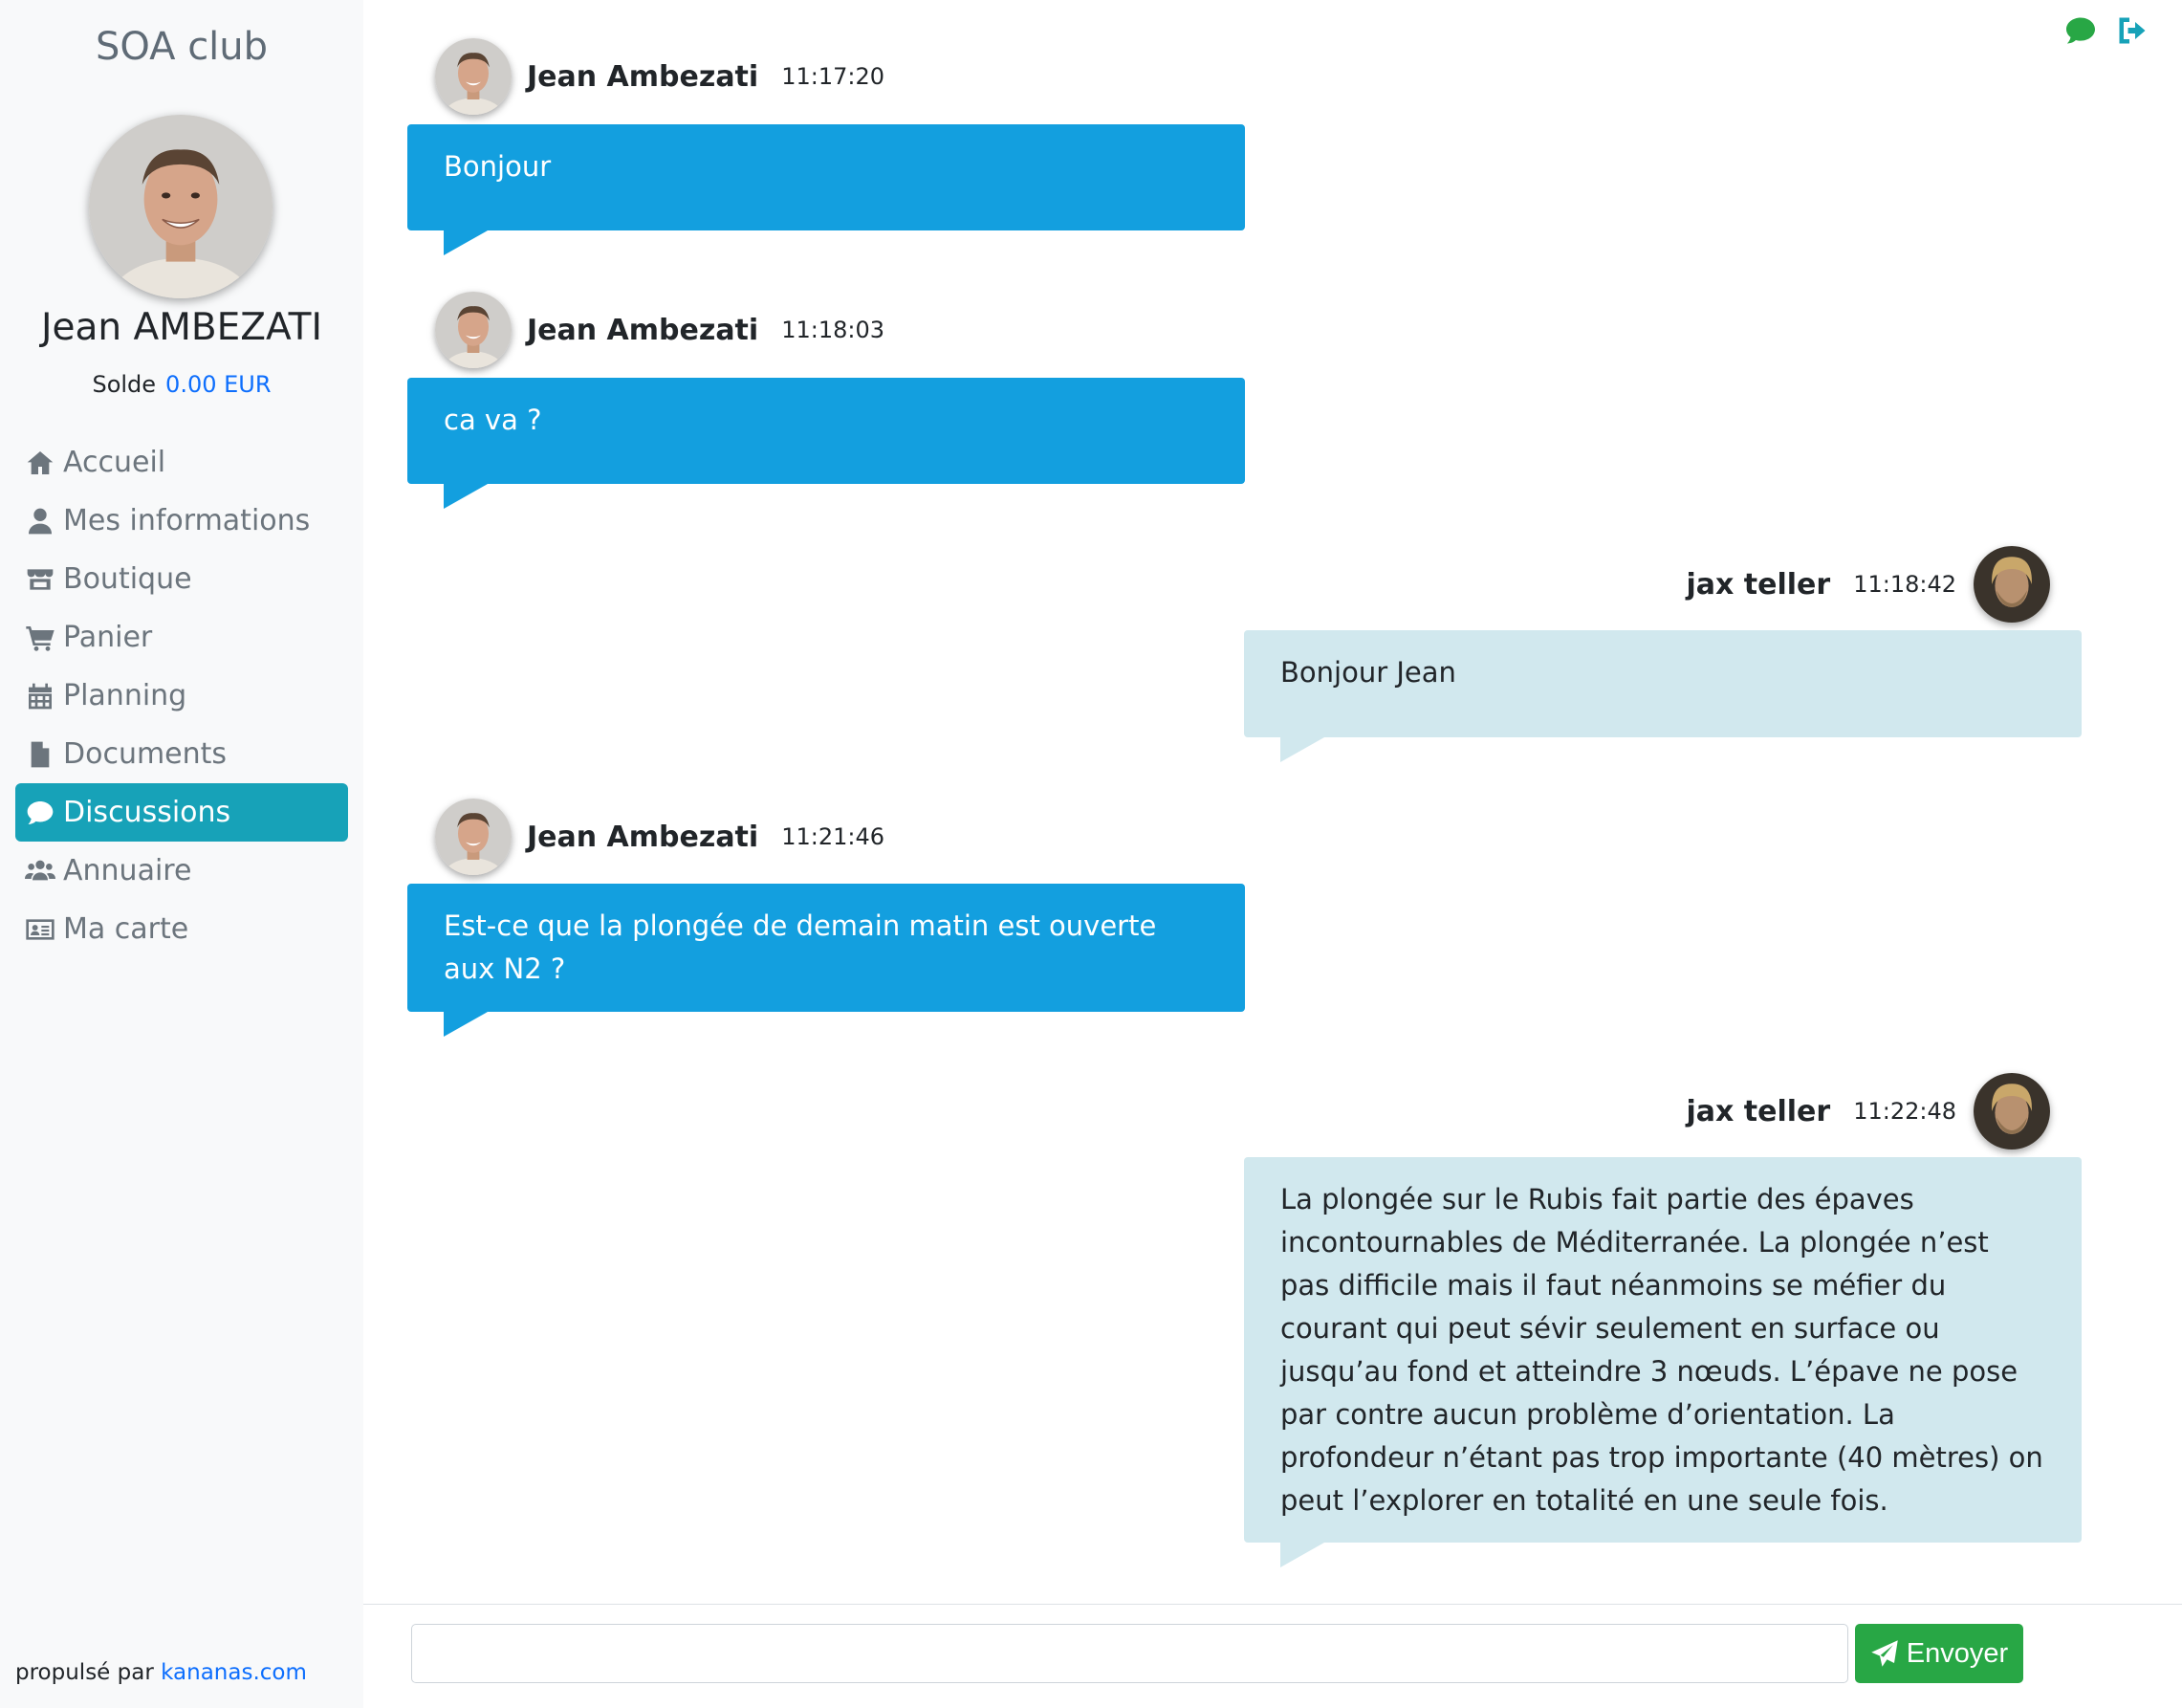 The image size is (2182, 1708). I want to click on composer-divider, so click(1272, 1604).